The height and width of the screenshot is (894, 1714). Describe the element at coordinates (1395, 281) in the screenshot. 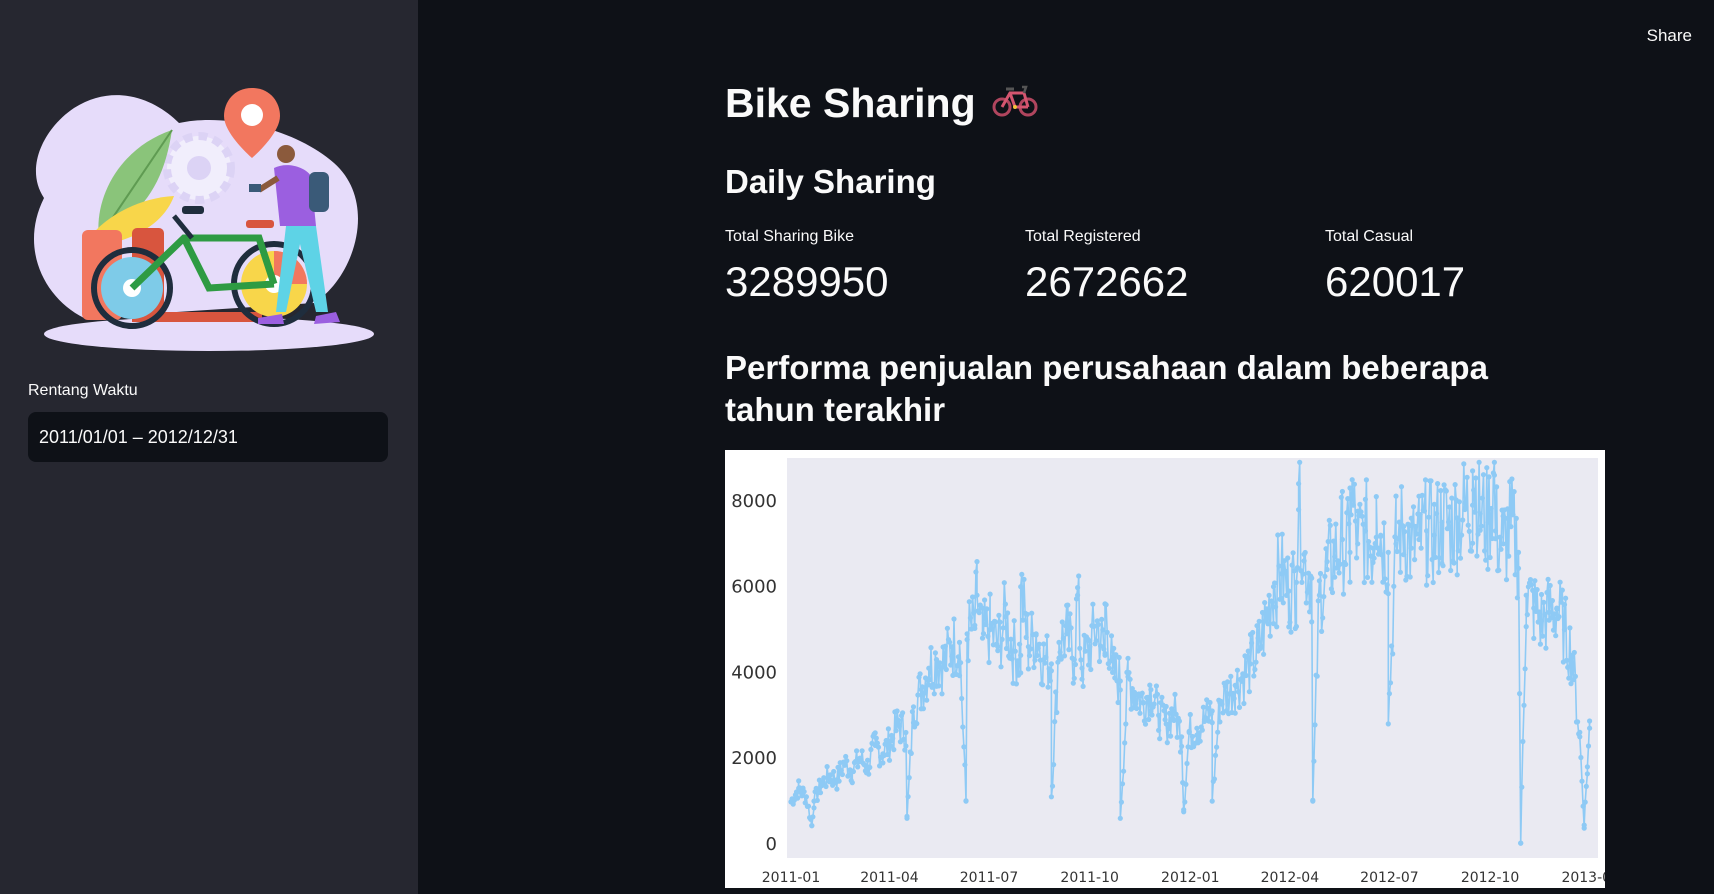

I see `metric-value: 620017` at that location.